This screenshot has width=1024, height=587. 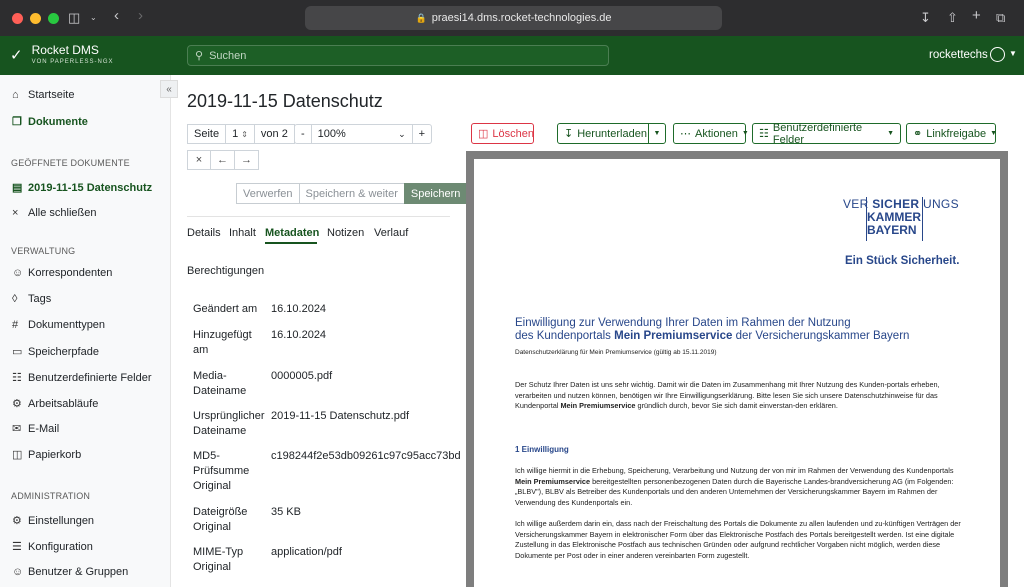 What do you see at coordinates (58, 121) in the screenshot?
I see `sidebar-item-label: Dokumente` at bounding box center [58, 121].